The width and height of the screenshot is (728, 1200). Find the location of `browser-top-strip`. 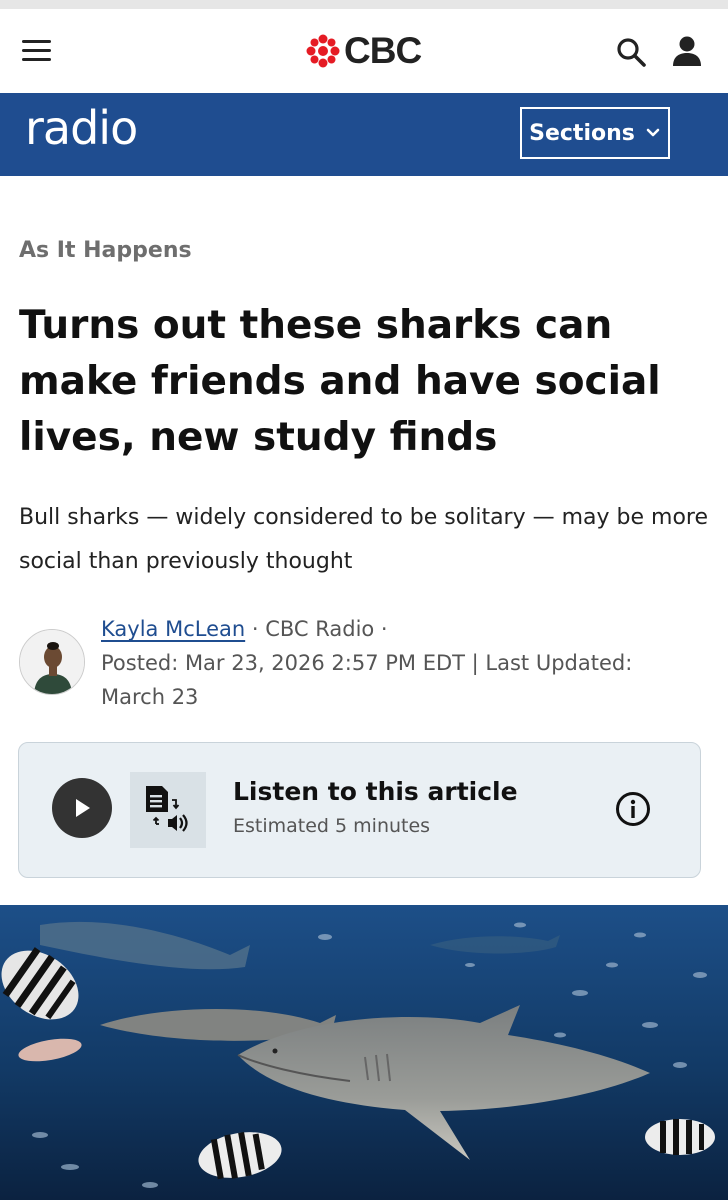

browser-top-strip is located at coordinates (364, 4).